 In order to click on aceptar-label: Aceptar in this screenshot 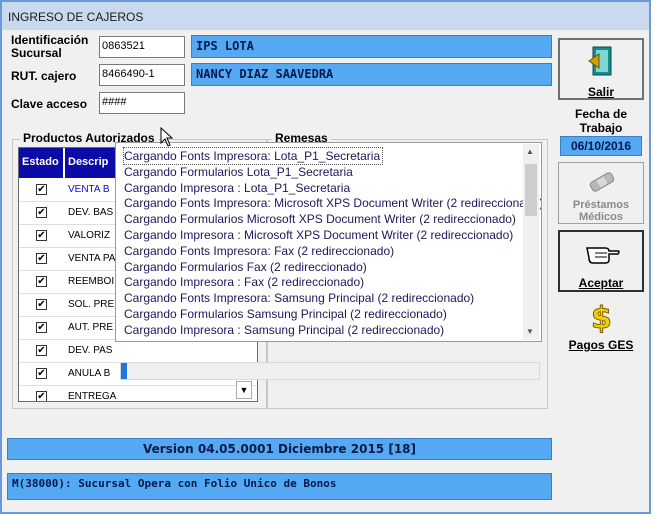, I will do `click(601, 283)`.